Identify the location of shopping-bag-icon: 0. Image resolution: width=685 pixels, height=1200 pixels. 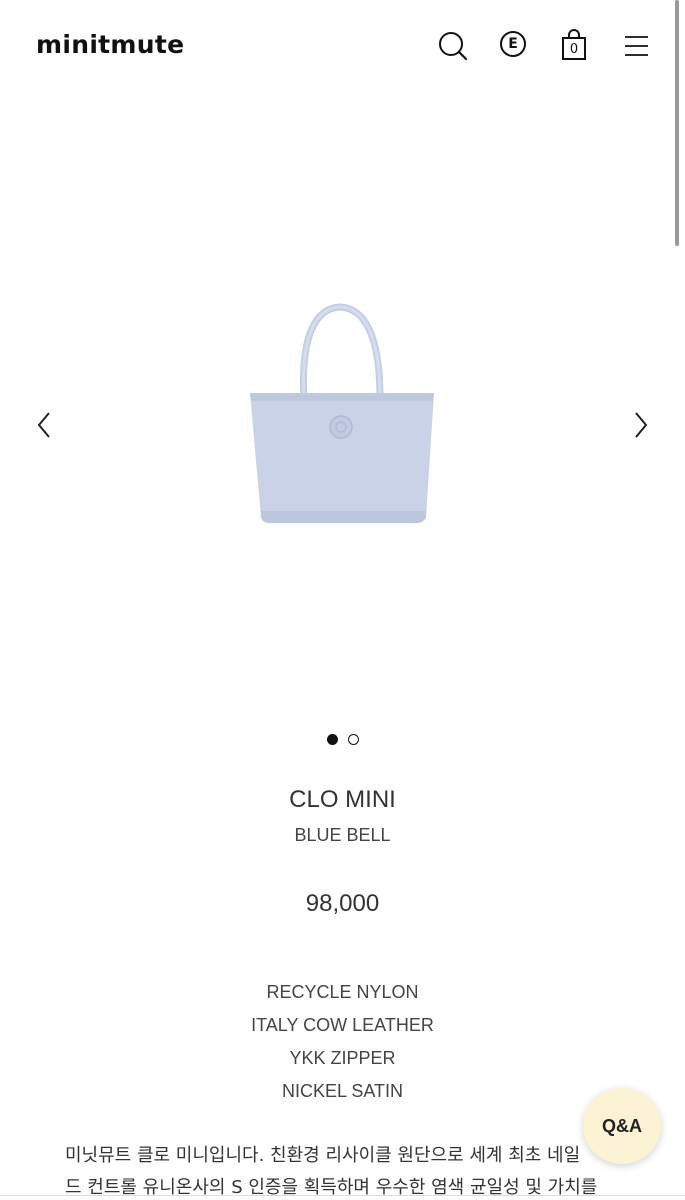
(574, 46).